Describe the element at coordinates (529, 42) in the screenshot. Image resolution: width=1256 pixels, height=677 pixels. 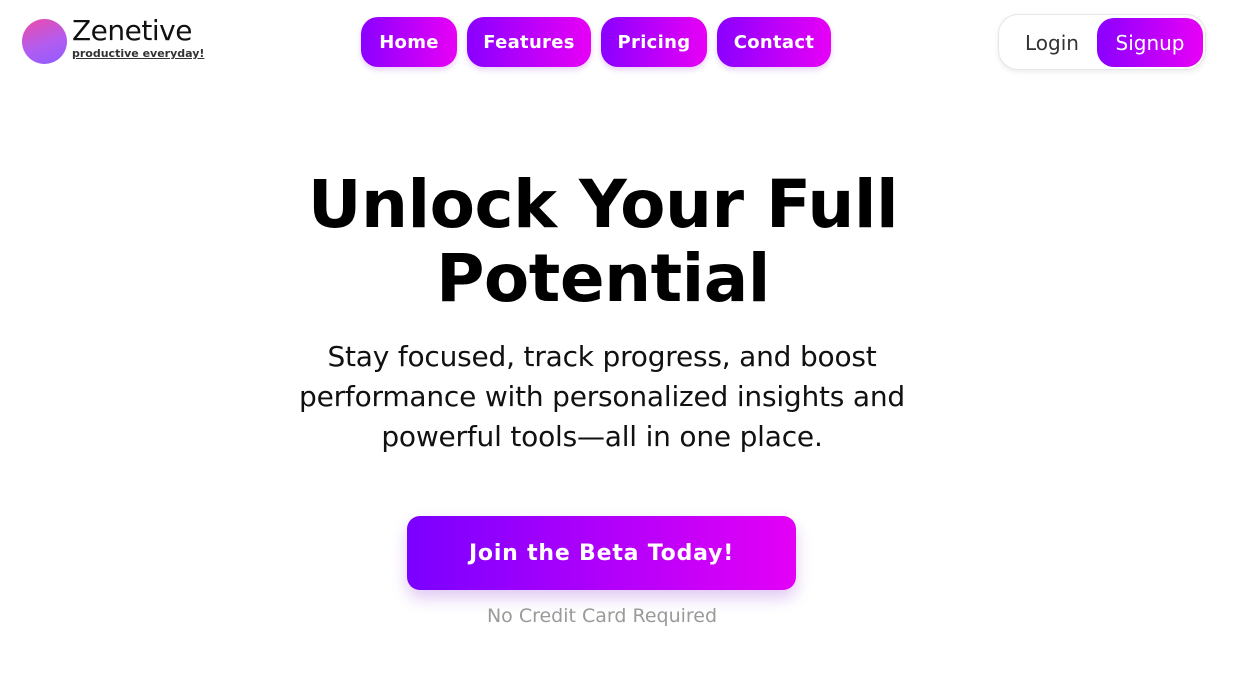
I see `nav-features-button: Features` at that location.